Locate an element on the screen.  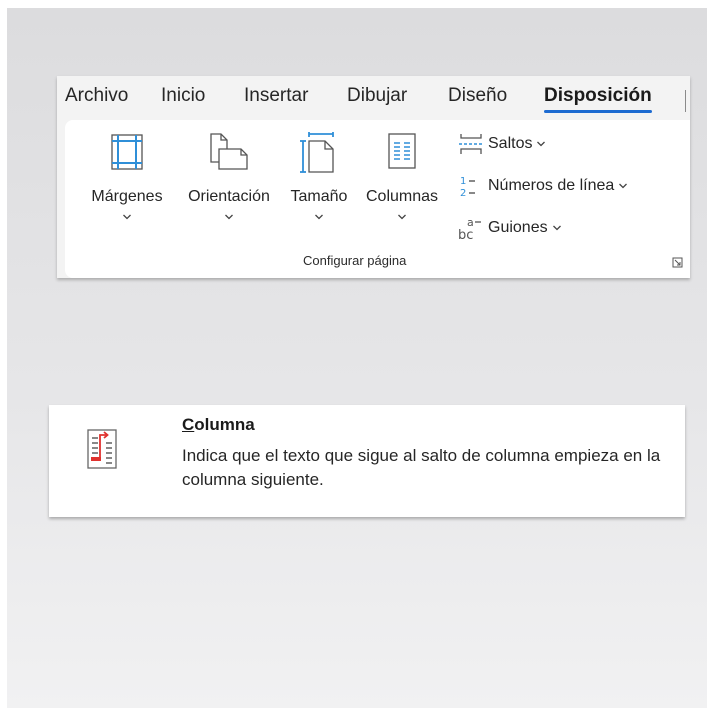
line-numbers-icon: 1 2 is located at coordinates (473, 186).